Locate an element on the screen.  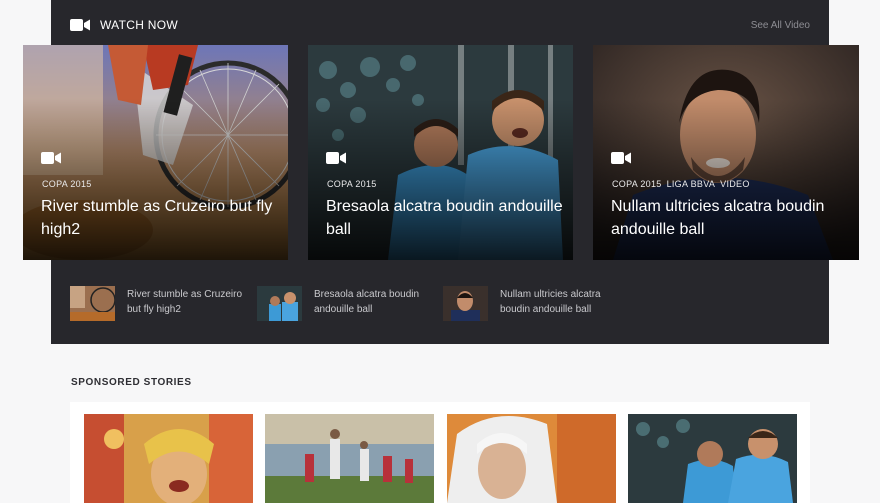
card-headline: River stumble as Cruzeiro but fly high2 is located at coordinates (161, 218).